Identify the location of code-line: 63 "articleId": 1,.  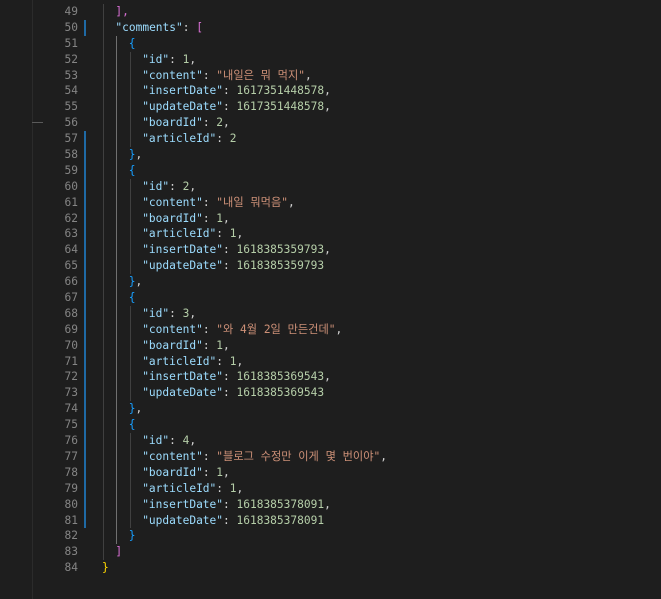
(330, 234).